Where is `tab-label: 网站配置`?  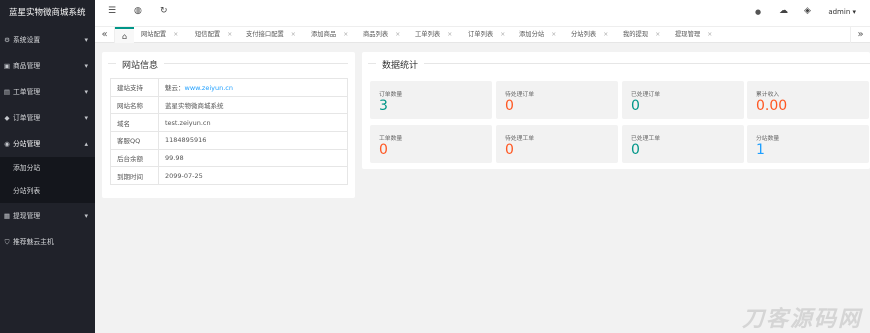
tab-label: 网站配置 is located at coordinates (154, 34).